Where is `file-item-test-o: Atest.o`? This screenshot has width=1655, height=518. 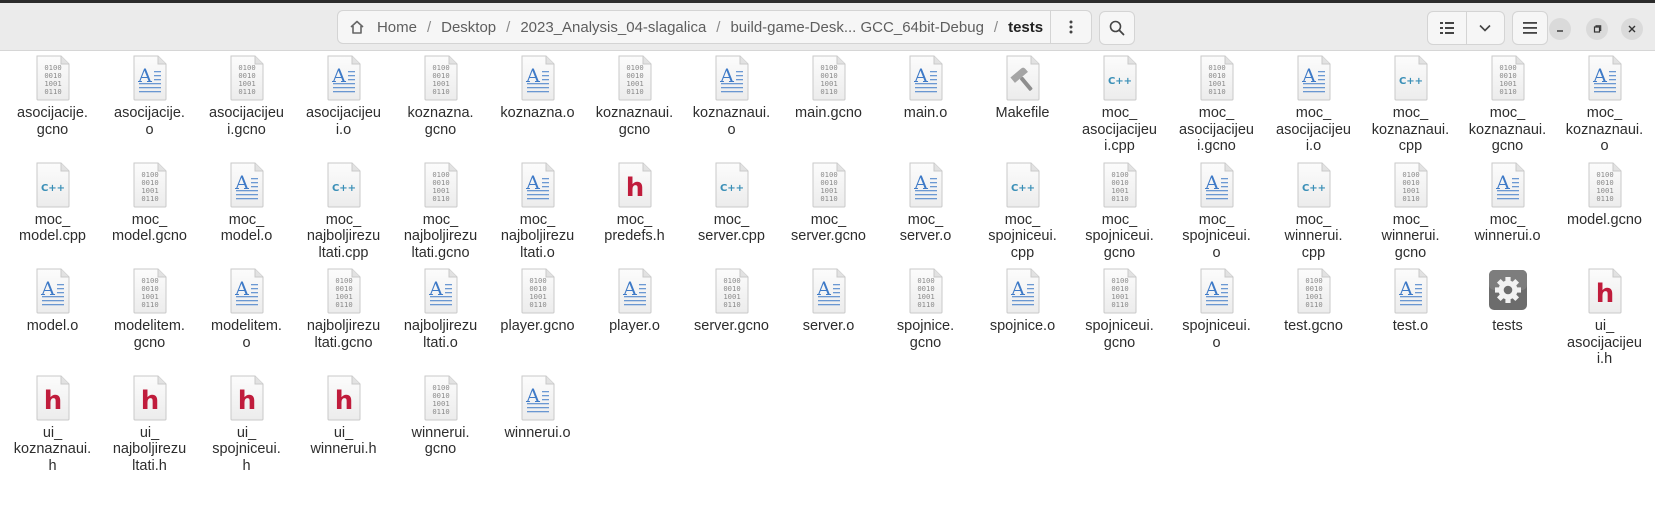
file-item-test-o: Atest.o is located at coordinates (1410, 317).